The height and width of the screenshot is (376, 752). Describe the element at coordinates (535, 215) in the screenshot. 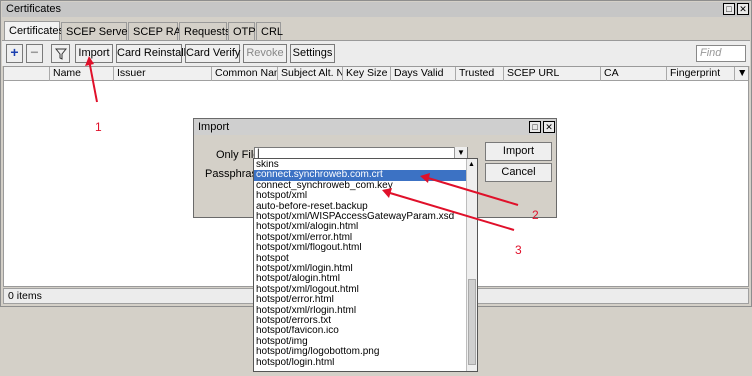

I see `annotation-label-2: 2` at that location.